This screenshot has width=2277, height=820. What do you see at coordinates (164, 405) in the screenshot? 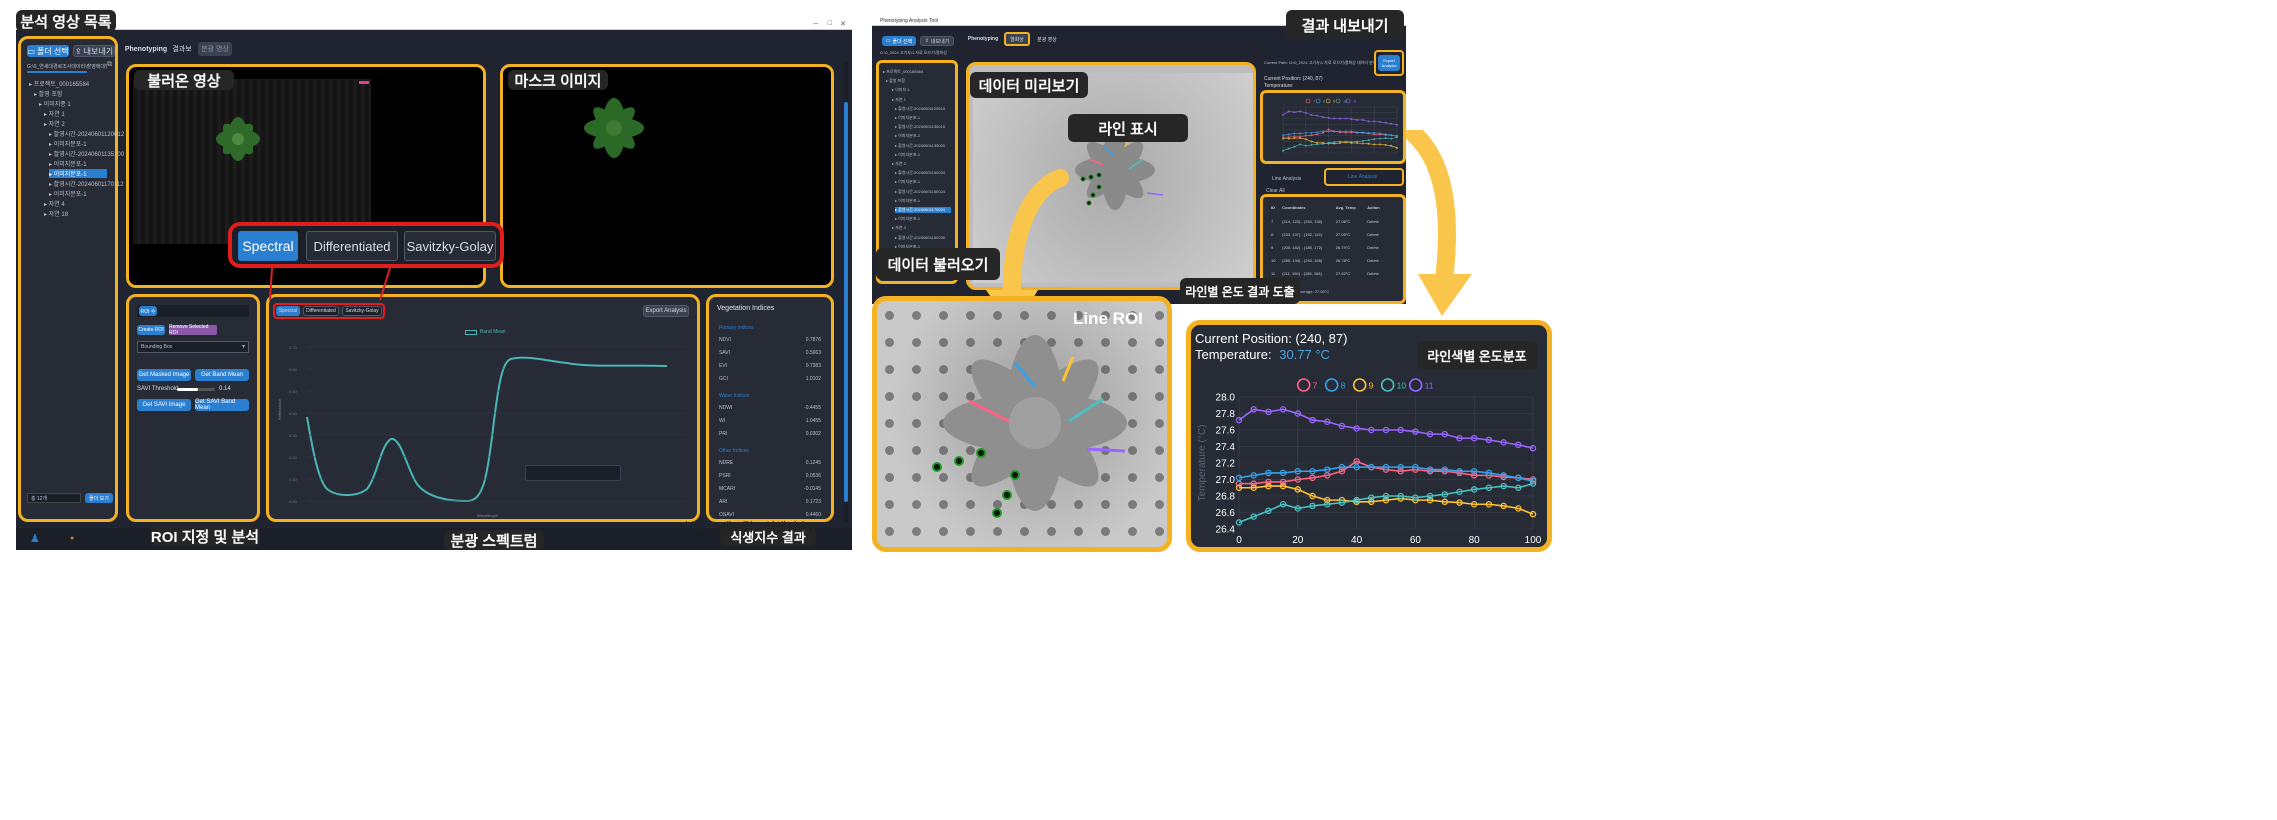
I see `get-savi-image-button: Get SAVI Image` at bounding box center [164, 405].